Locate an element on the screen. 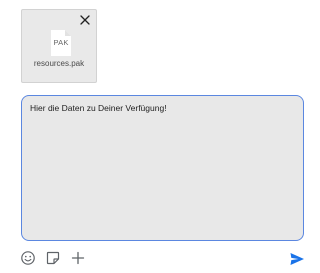 This screenshot has height=273, width=320. file-icon-wrapper: PAK is located at coordinates (61, 43).